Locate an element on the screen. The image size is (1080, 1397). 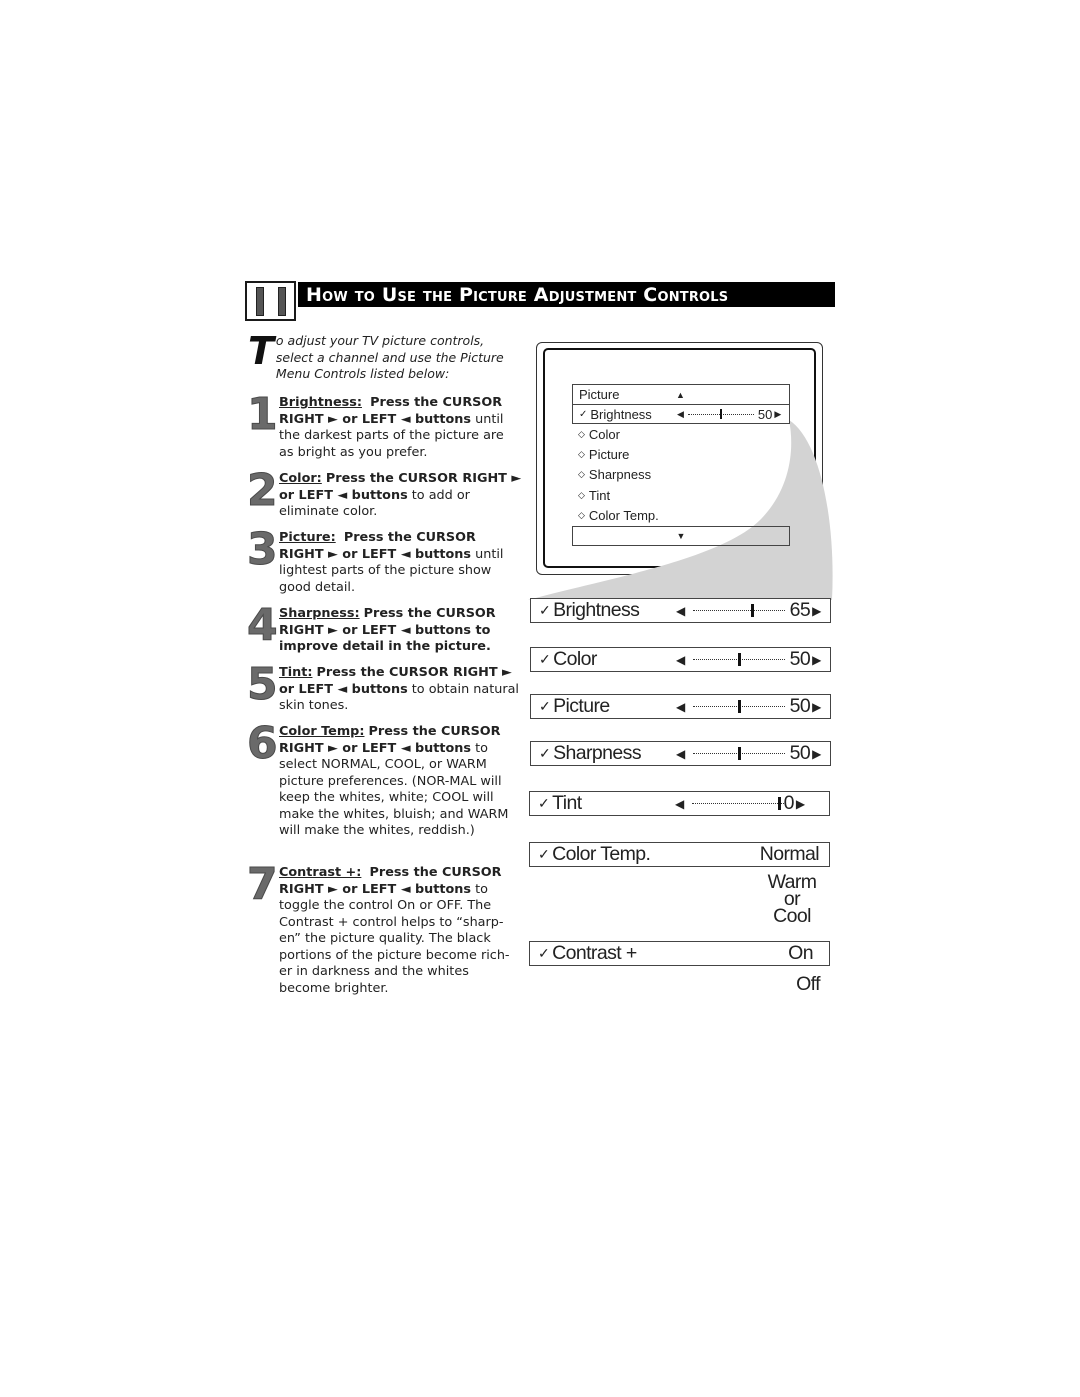
scroll-up-icon: ▲ is located at coordinates (680, 395).